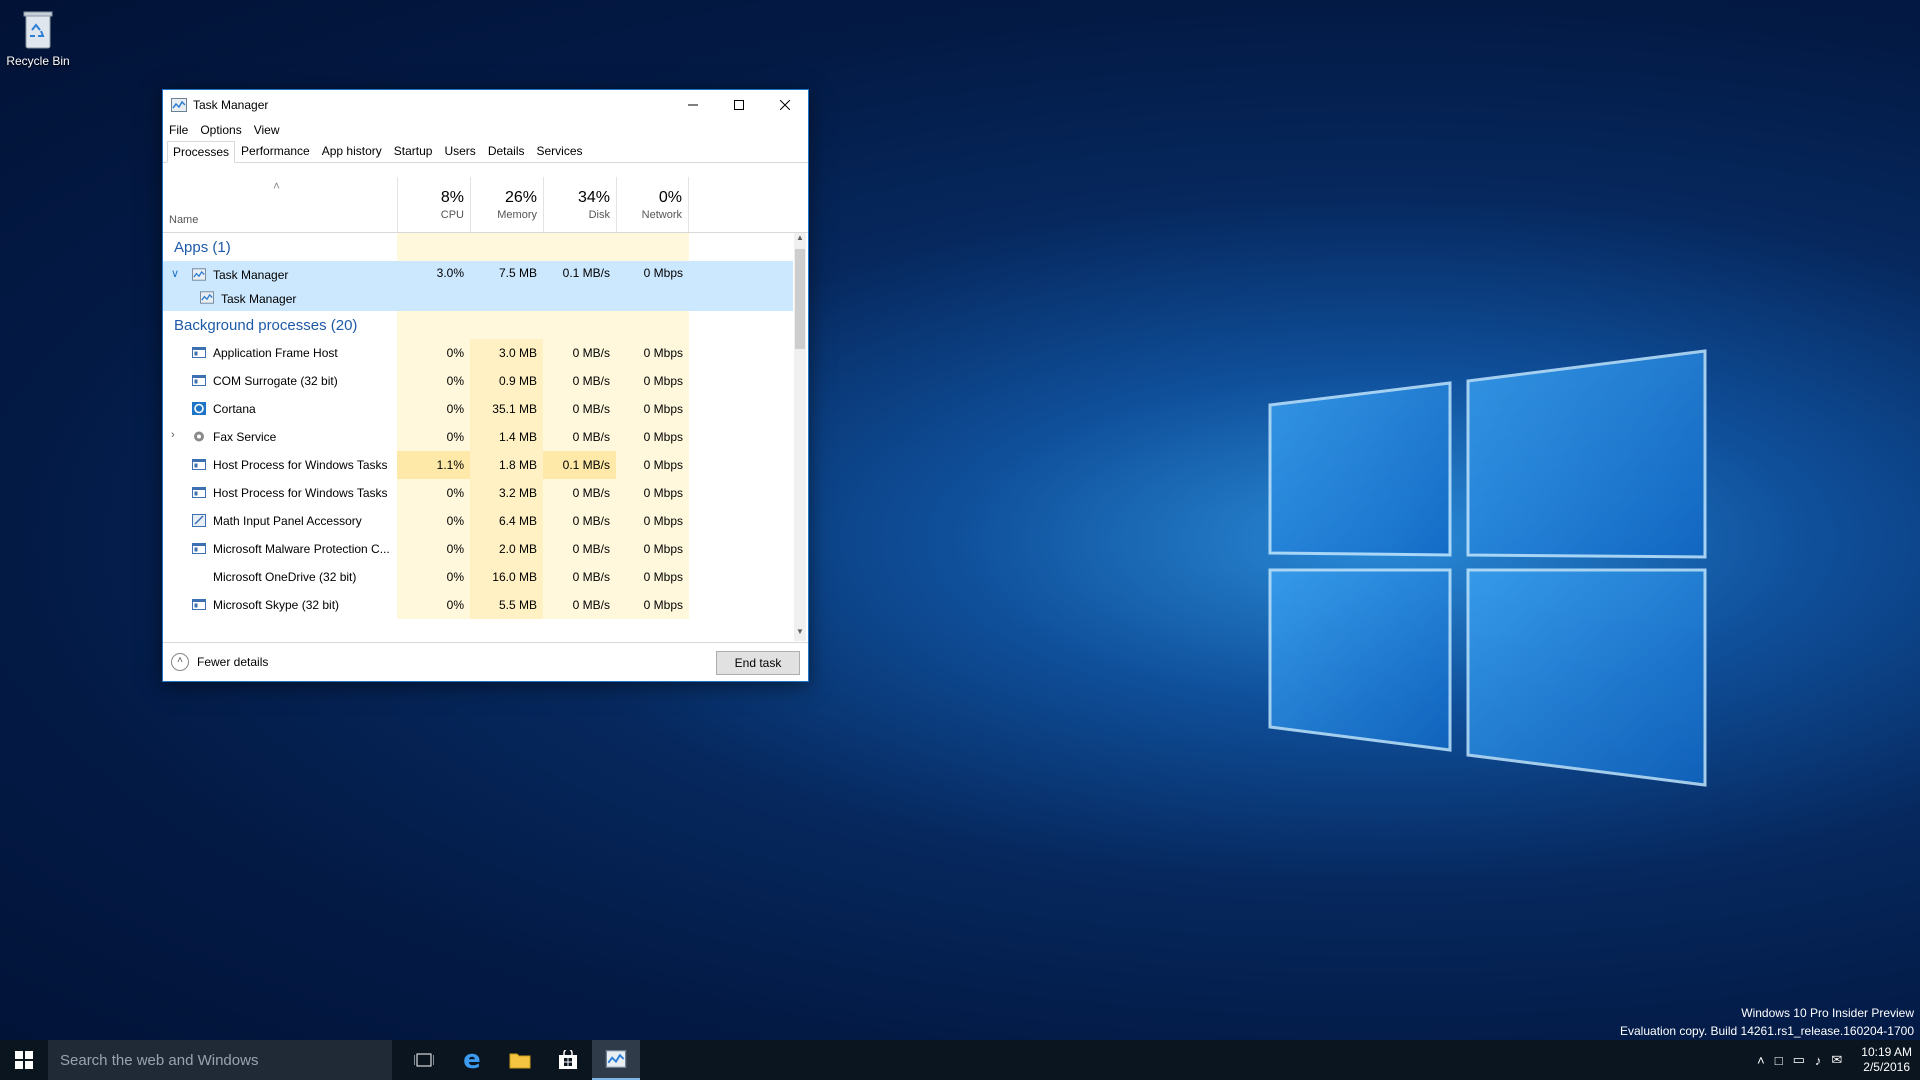  What do you see at coordinates (220, 130) in the screenshot?
I see `menu-options: Options` at bounding box center [220, 130].